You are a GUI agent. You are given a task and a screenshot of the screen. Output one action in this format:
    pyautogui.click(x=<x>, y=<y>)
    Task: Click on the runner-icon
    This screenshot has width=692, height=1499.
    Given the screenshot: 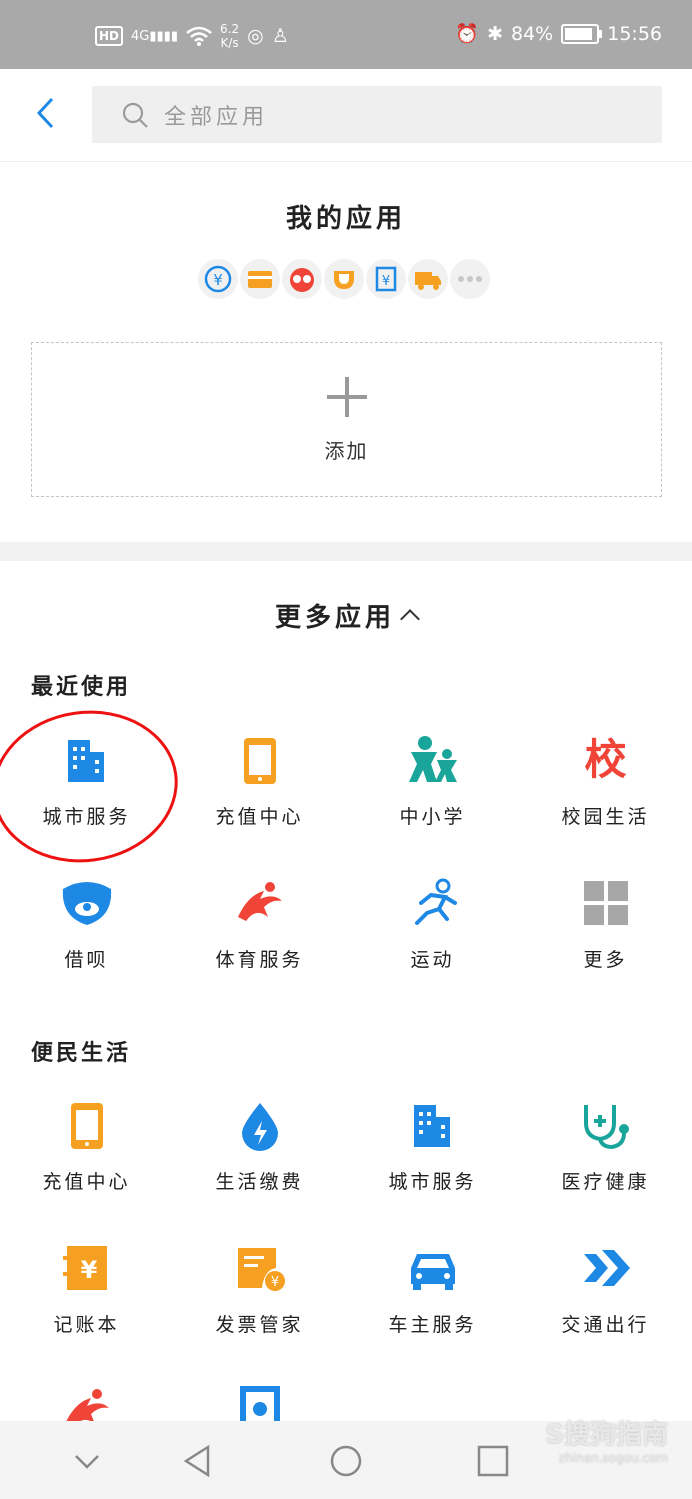 What is the action you would take?
    pyautogui.click(x=435, y=901)
    